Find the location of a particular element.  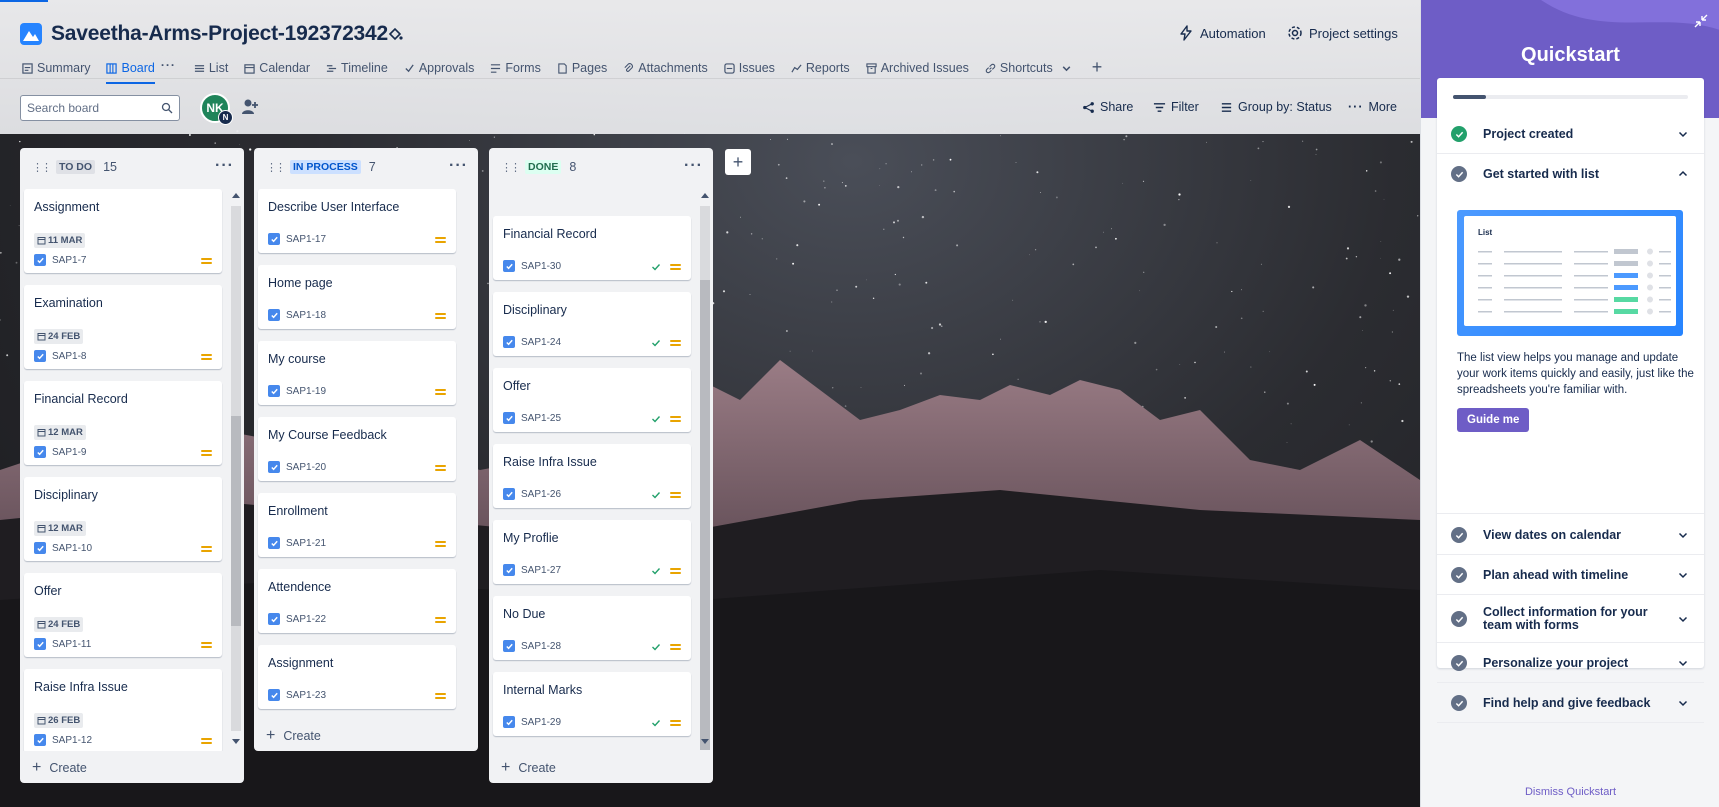

automation-button: Automation is located at coordinates (1222, 33).